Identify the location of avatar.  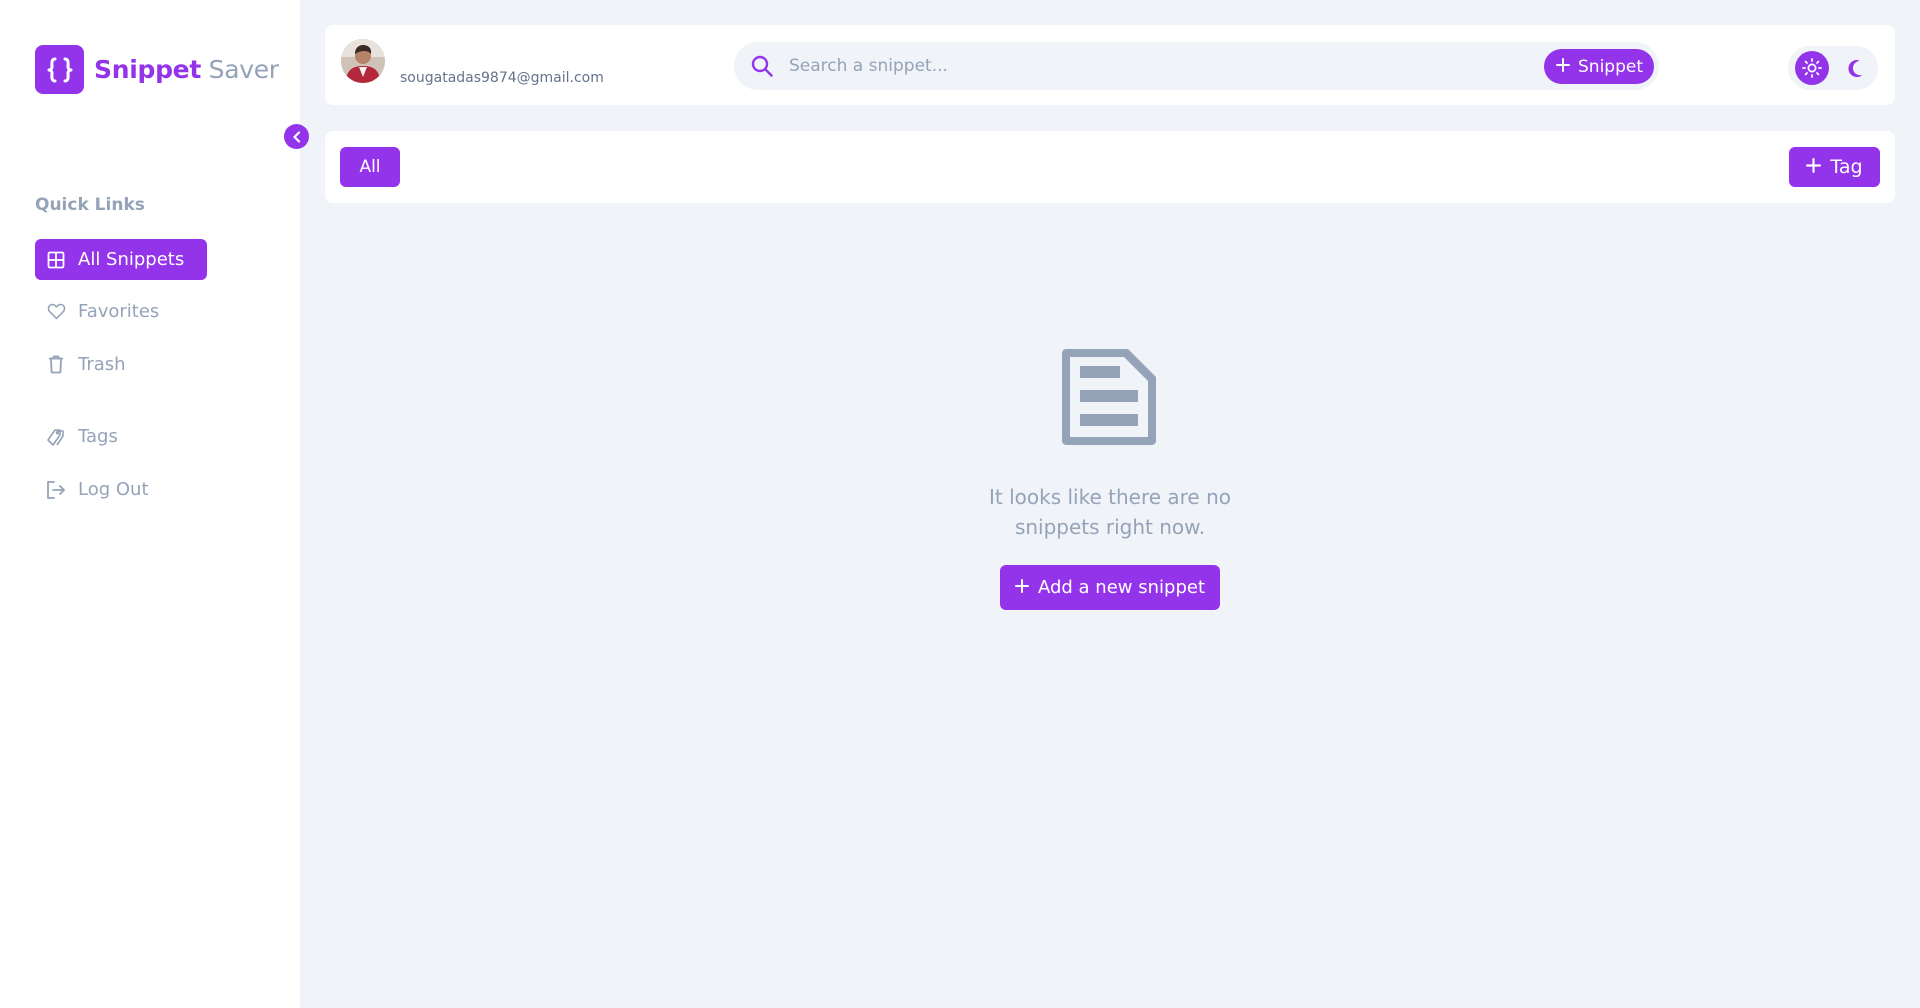
(363, 61).